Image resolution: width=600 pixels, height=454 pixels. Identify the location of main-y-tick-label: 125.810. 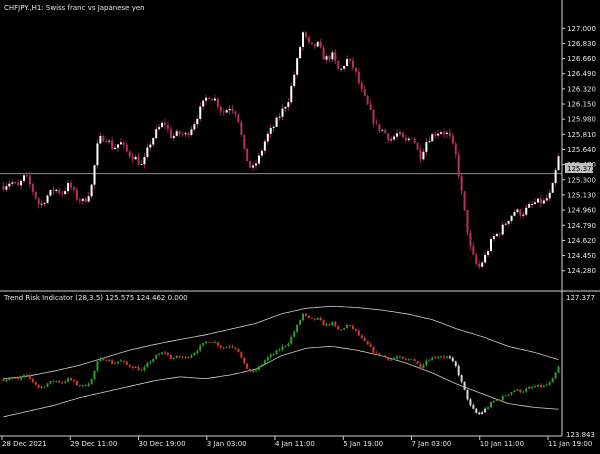
(581, 135).